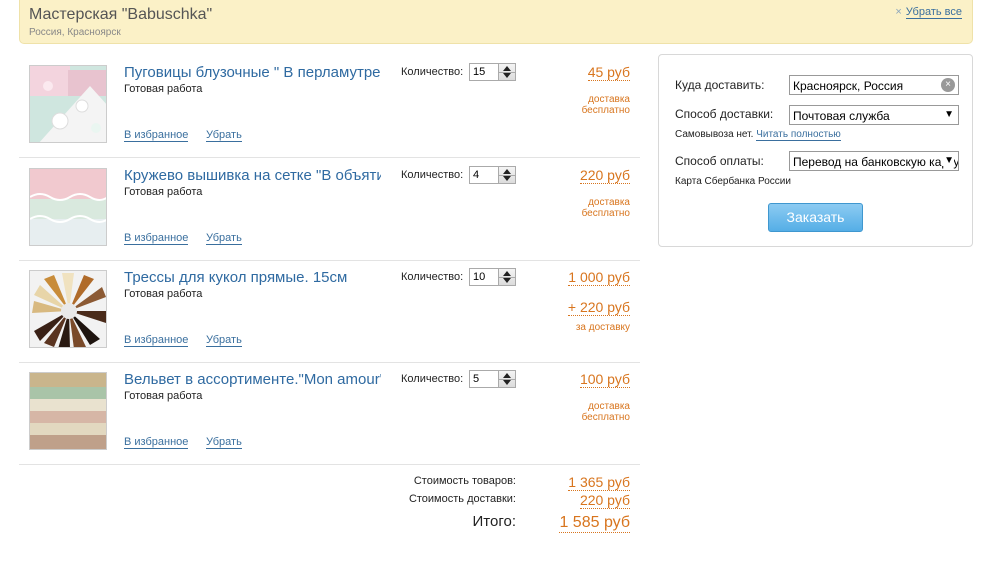  What do you see at coordinates (719, 161) in the screenshot?
I see `payment-method-label: Способ оплаты:` at bounding box center [719, 161].